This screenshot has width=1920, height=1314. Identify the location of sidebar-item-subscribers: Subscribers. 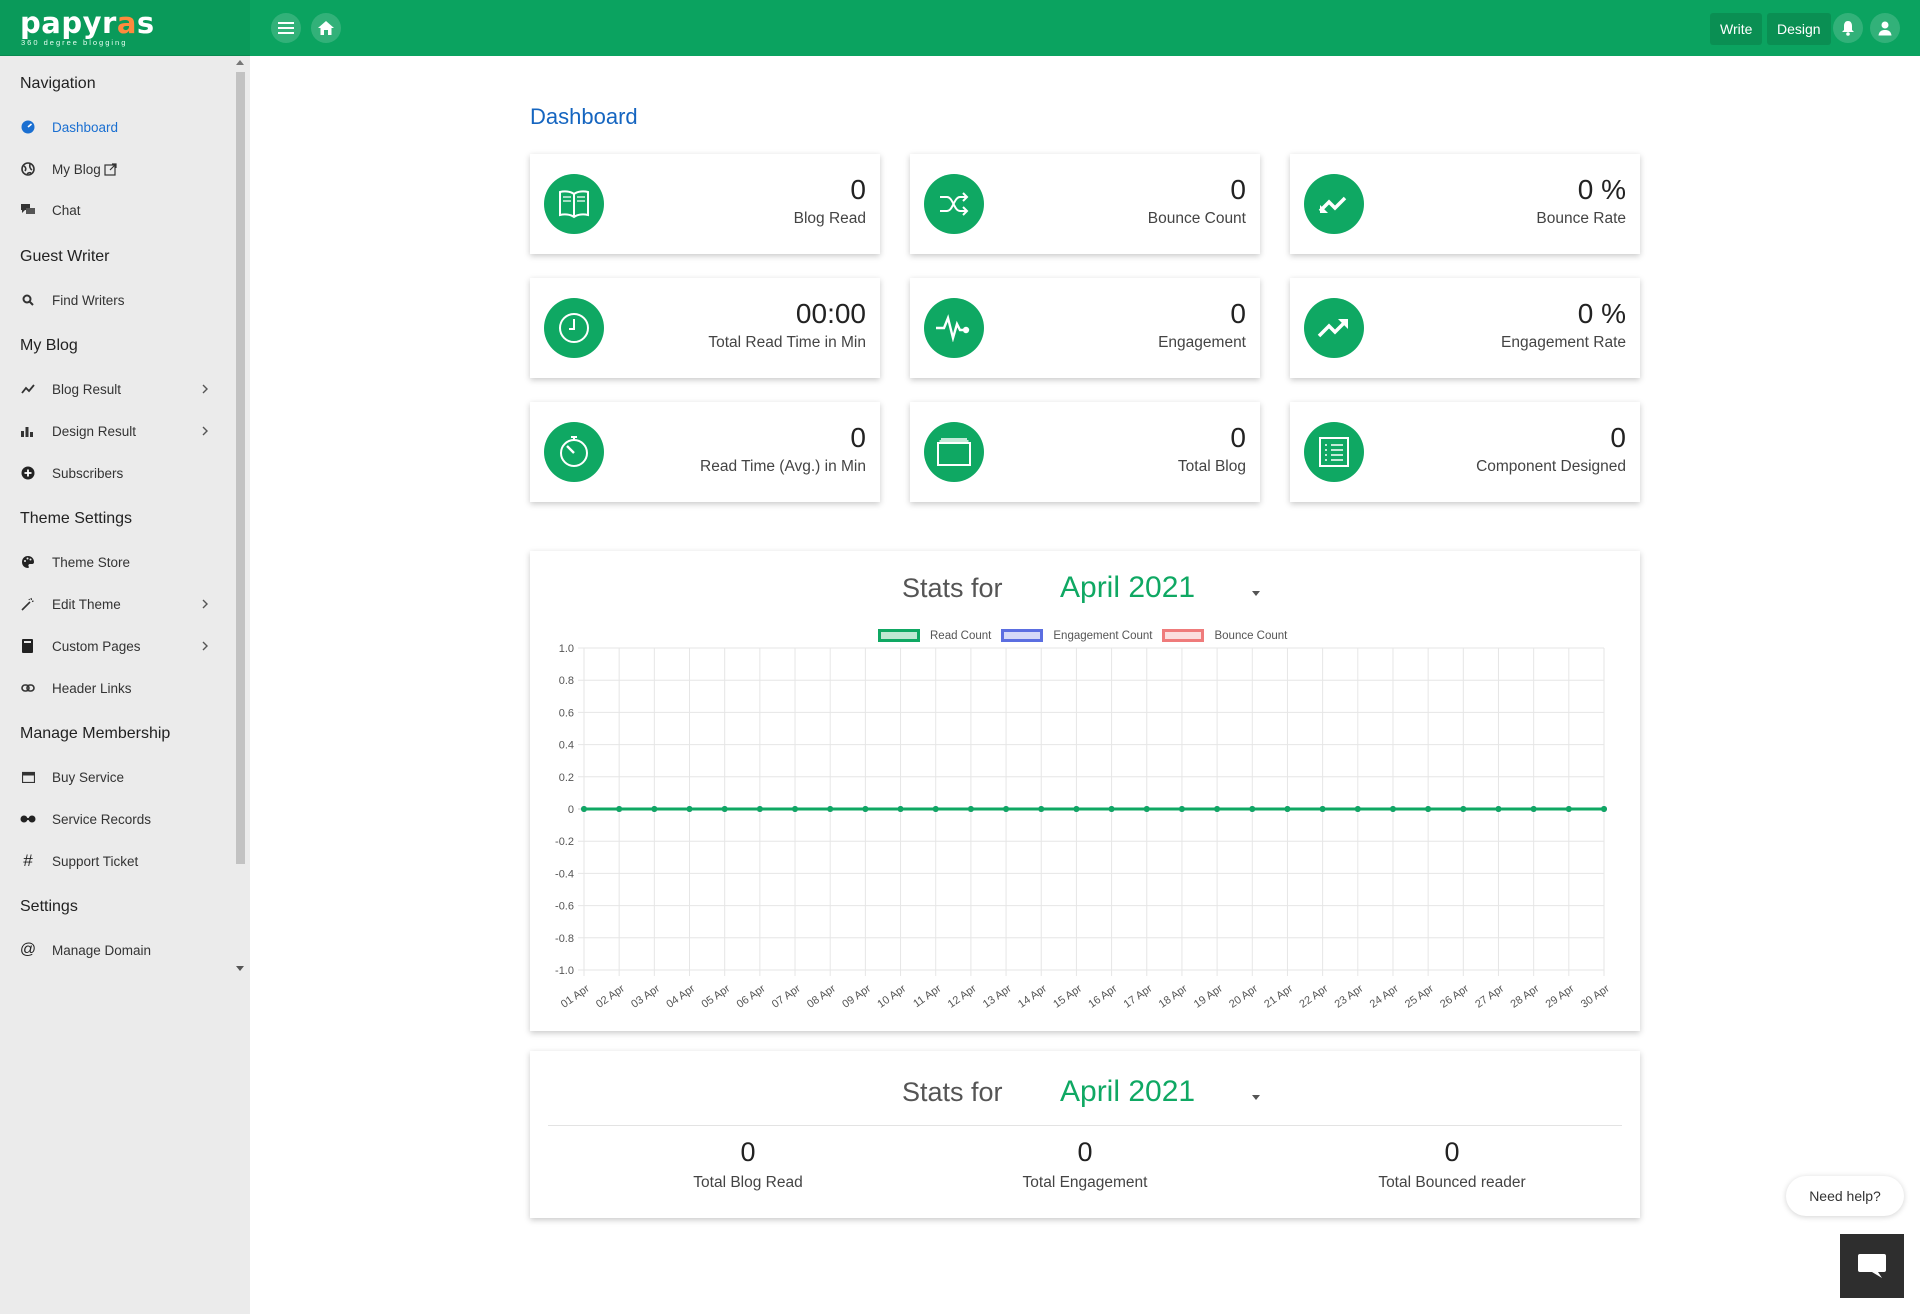
(115, 473).